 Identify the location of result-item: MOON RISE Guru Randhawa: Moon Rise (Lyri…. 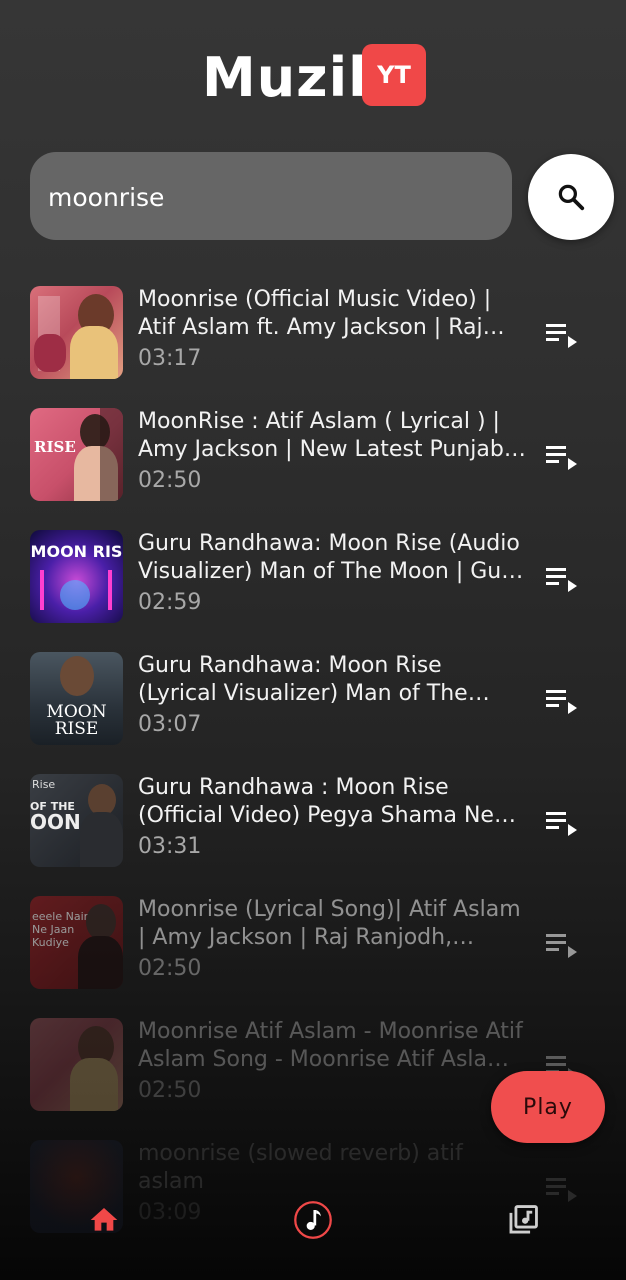
(313, 699).